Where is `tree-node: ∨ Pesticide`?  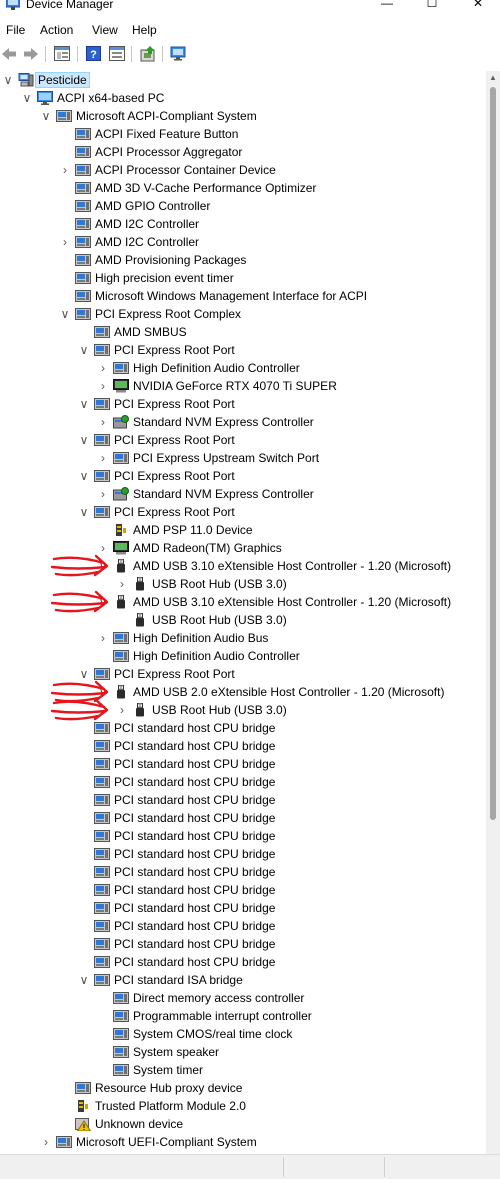 tree-node: ∨ Pesticide is located at coordinates (243, 80).